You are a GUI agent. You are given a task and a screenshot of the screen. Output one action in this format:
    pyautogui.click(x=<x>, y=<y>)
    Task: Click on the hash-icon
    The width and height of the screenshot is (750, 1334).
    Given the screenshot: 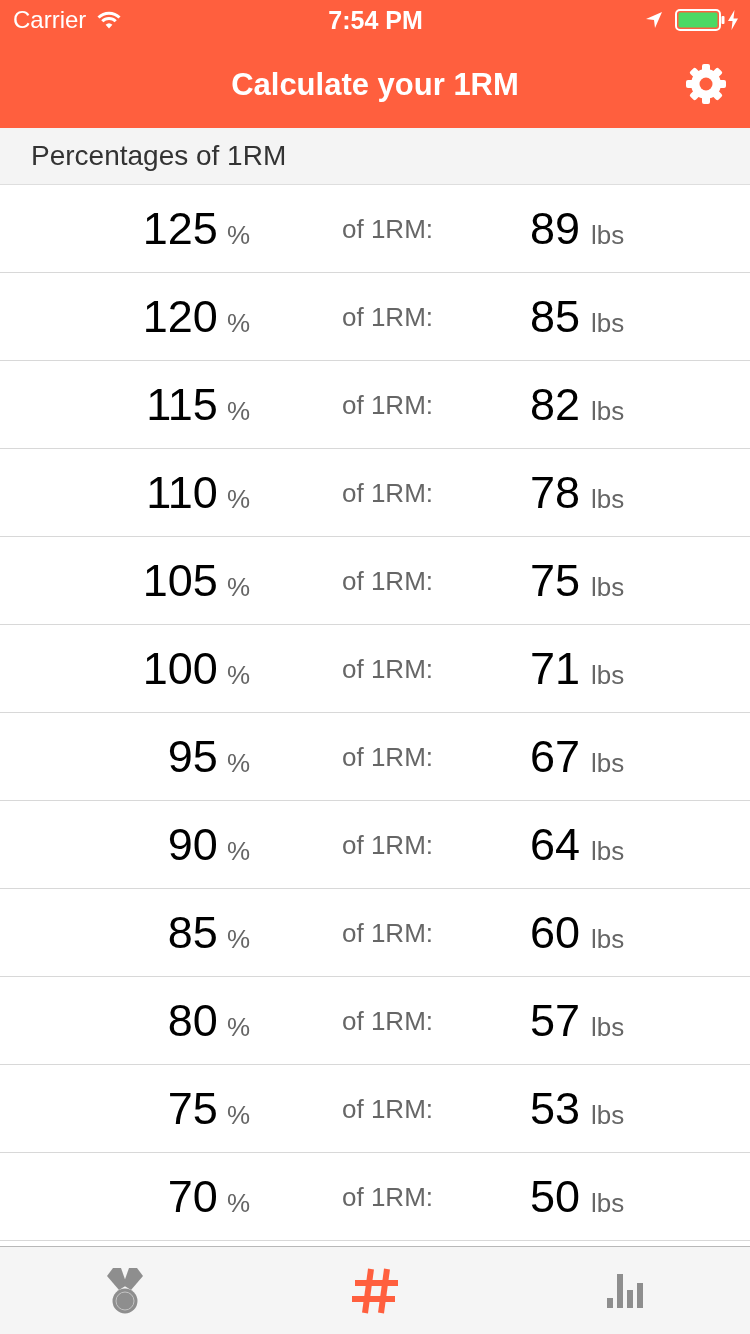 What is the action you would take?
    pyautogui.click(x=375, y=1290)
    